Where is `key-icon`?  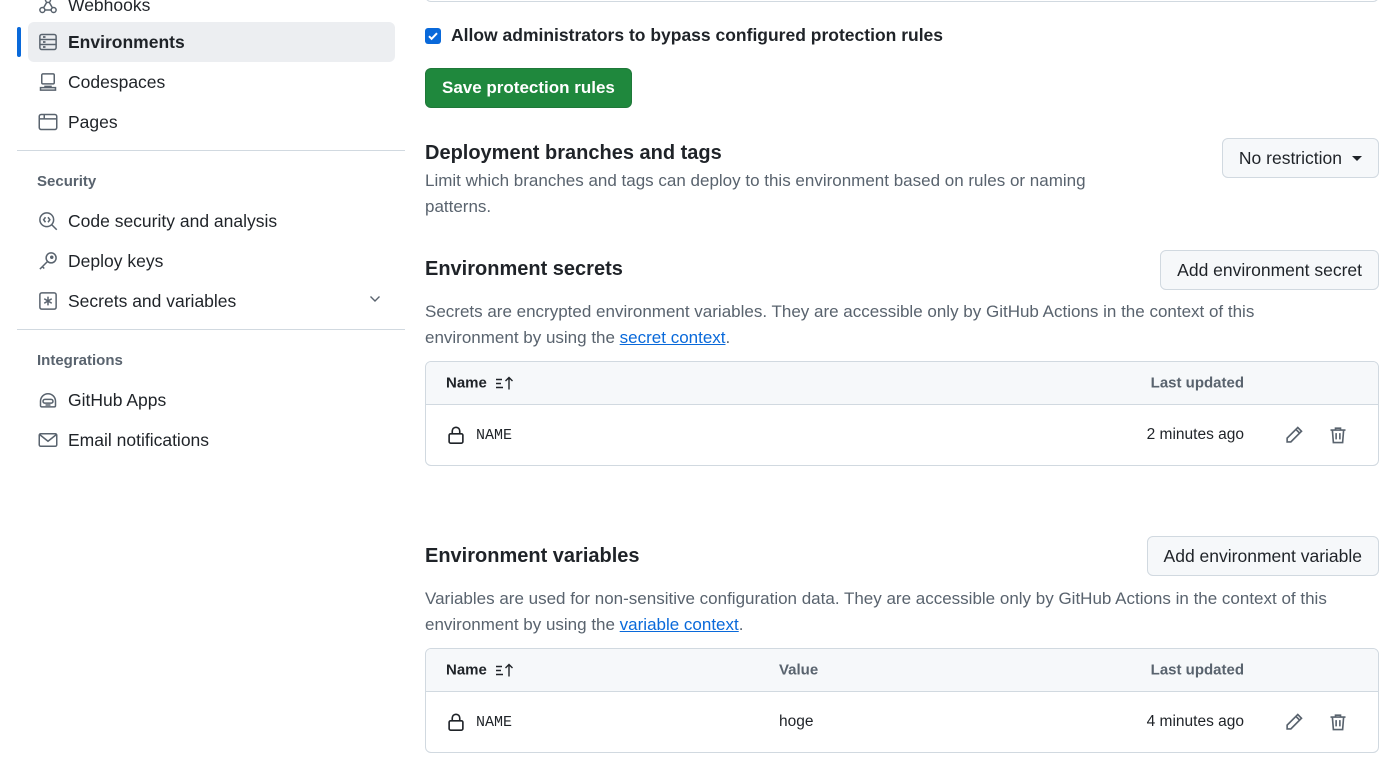 key-icon is located at coordinates (48, 261).